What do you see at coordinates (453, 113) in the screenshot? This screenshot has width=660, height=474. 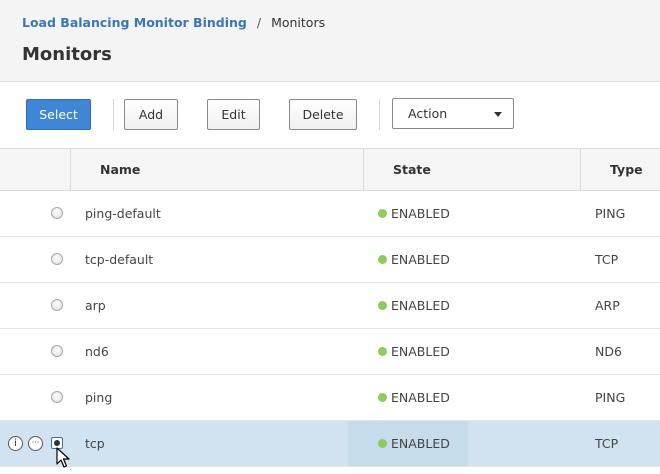 I see `action-dropdown: Action` at bounding box center [453, 113].